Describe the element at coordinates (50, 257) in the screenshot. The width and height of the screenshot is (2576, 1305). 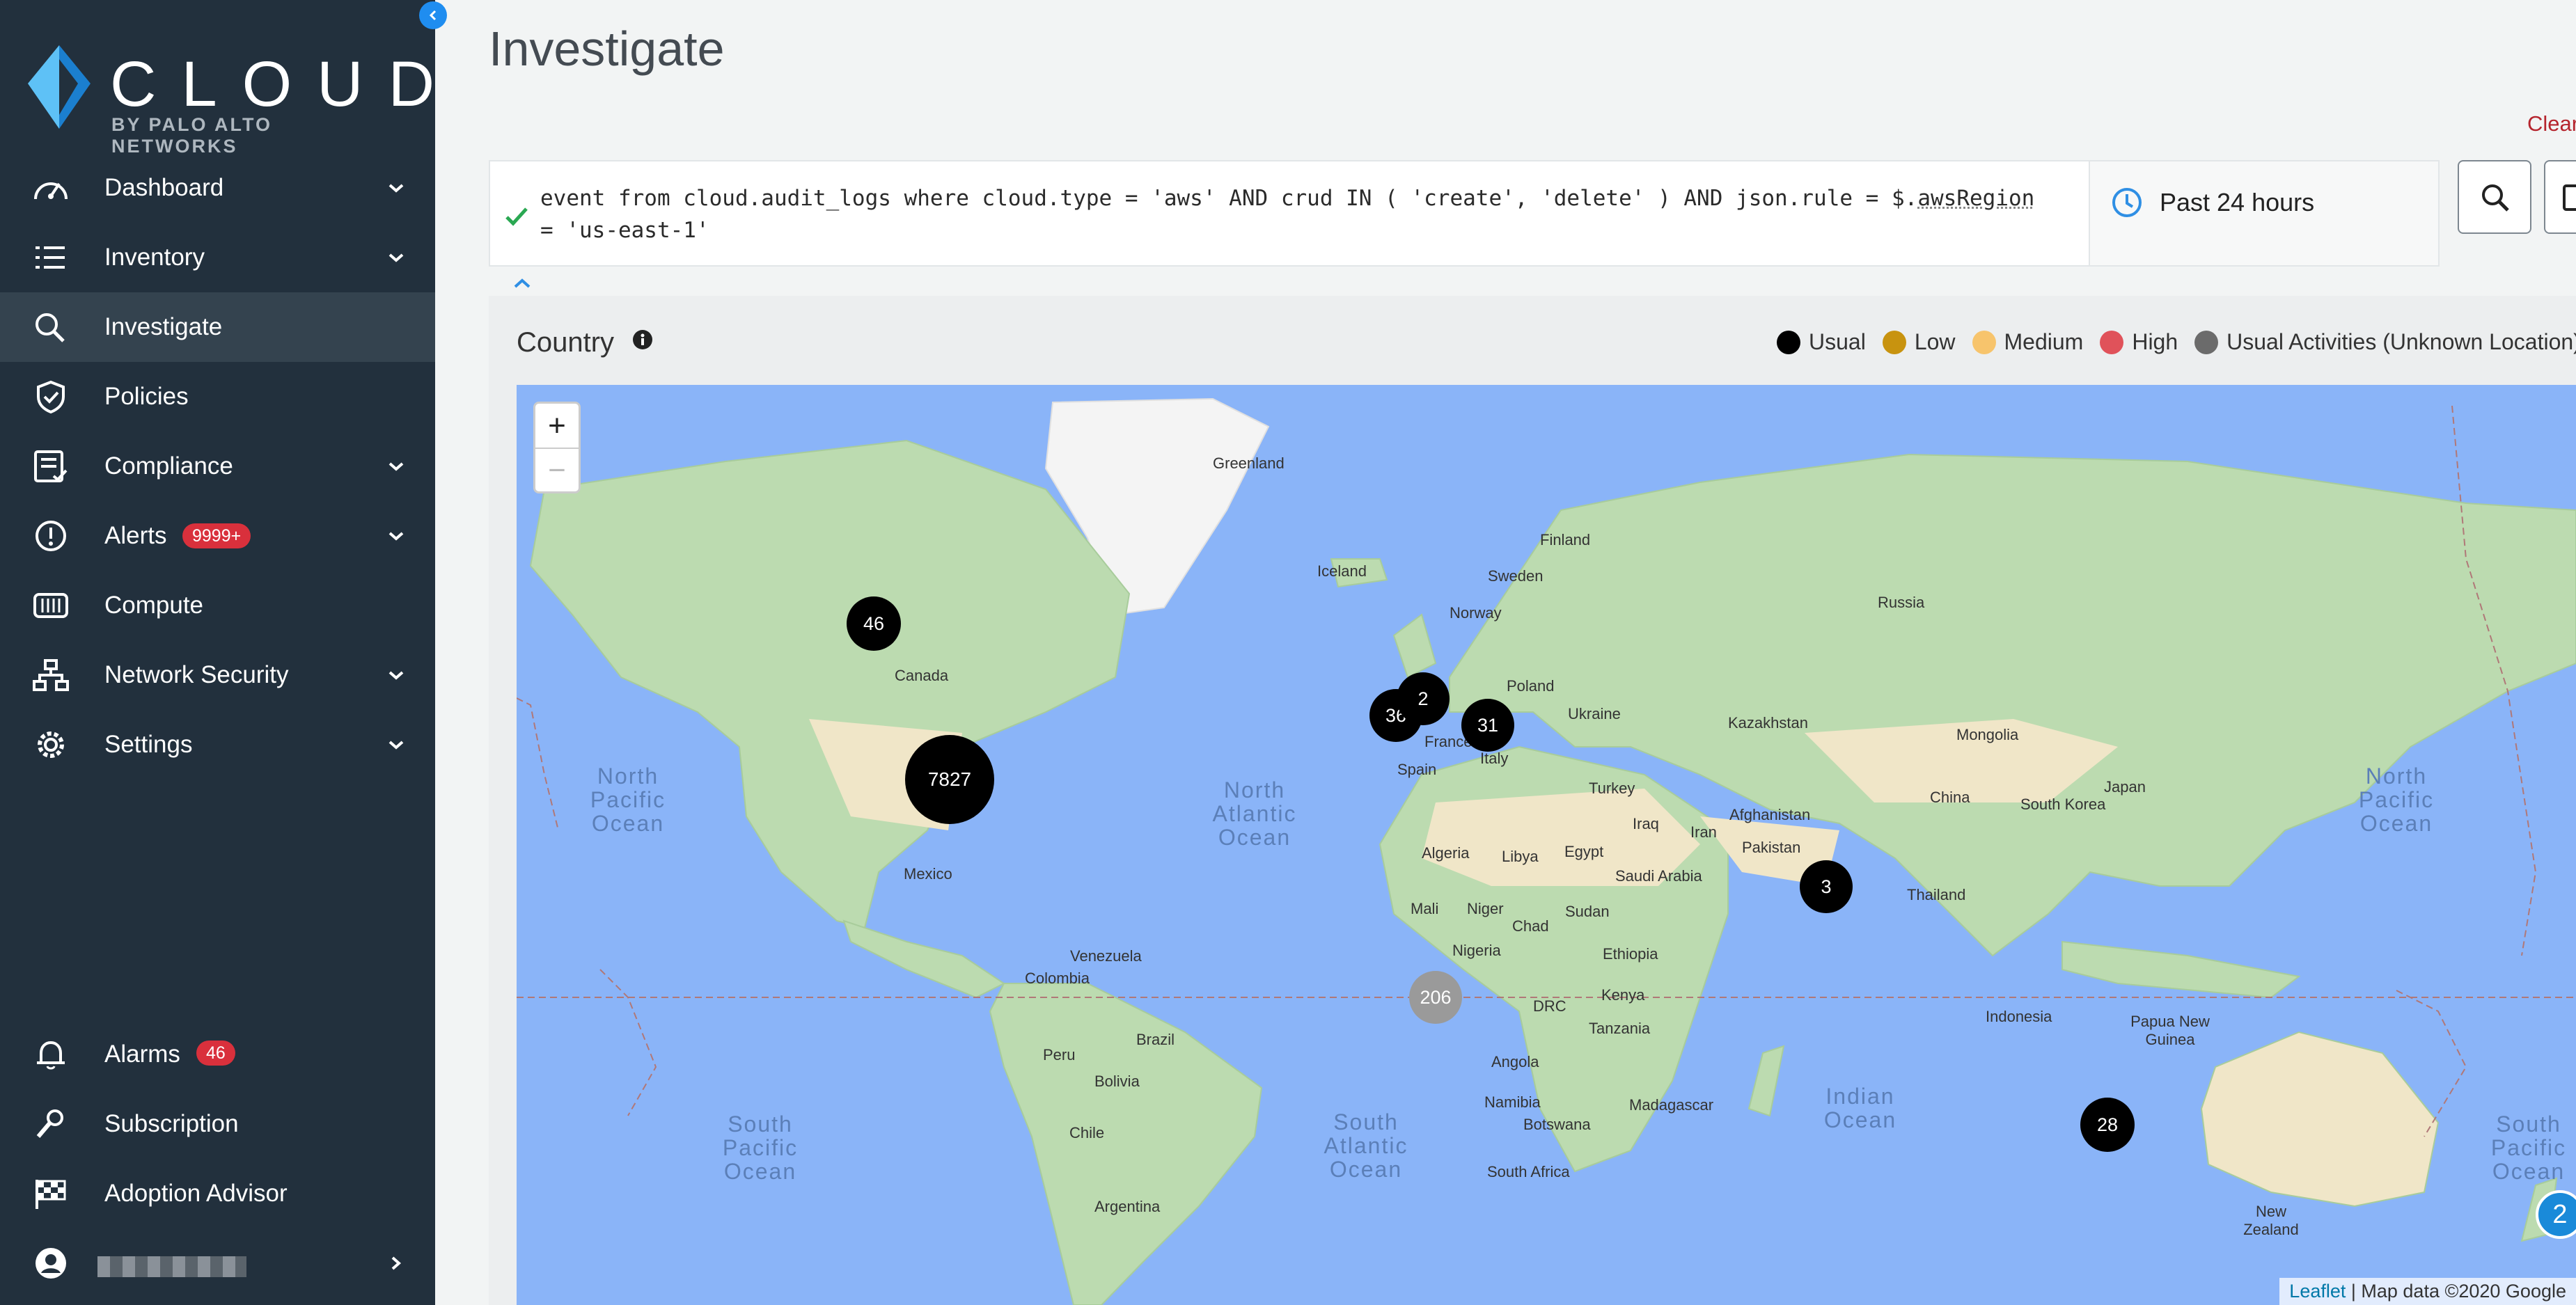
I see `list-icon` at that location.